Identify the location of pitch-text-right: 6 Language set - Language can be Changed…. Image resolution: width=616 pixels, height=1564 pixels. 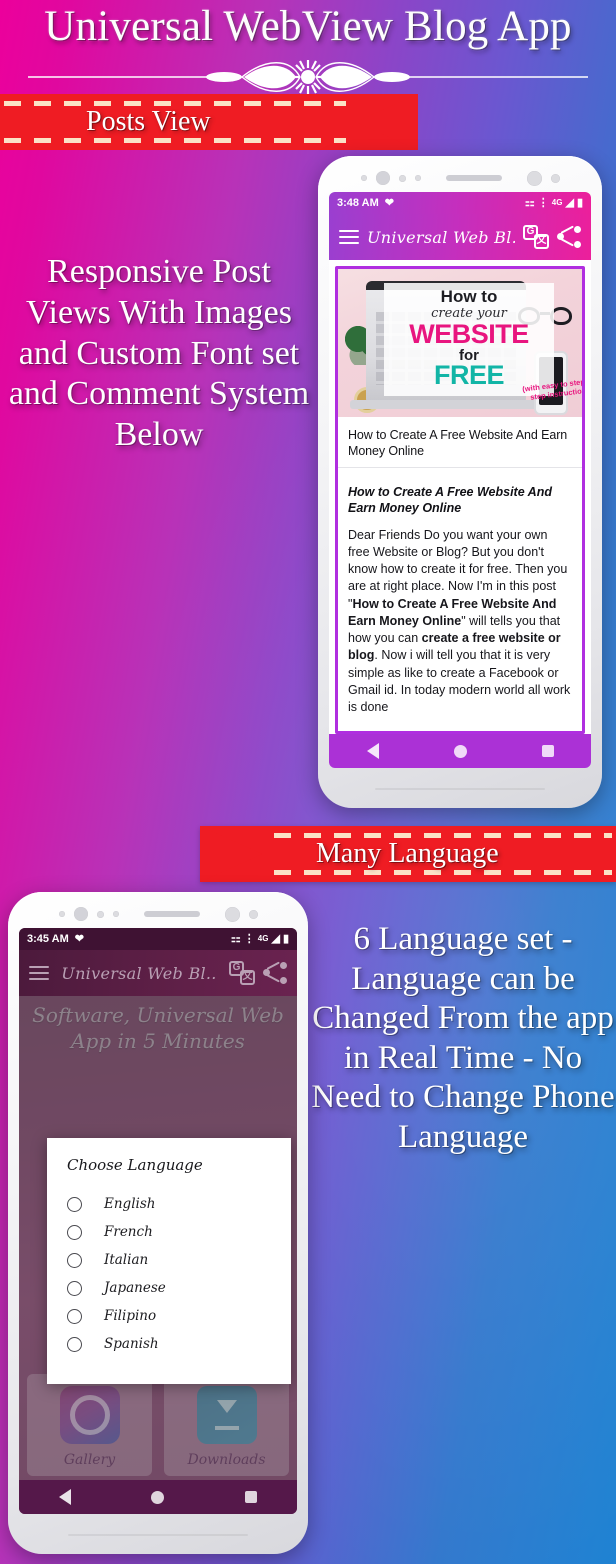
(463, 1038).